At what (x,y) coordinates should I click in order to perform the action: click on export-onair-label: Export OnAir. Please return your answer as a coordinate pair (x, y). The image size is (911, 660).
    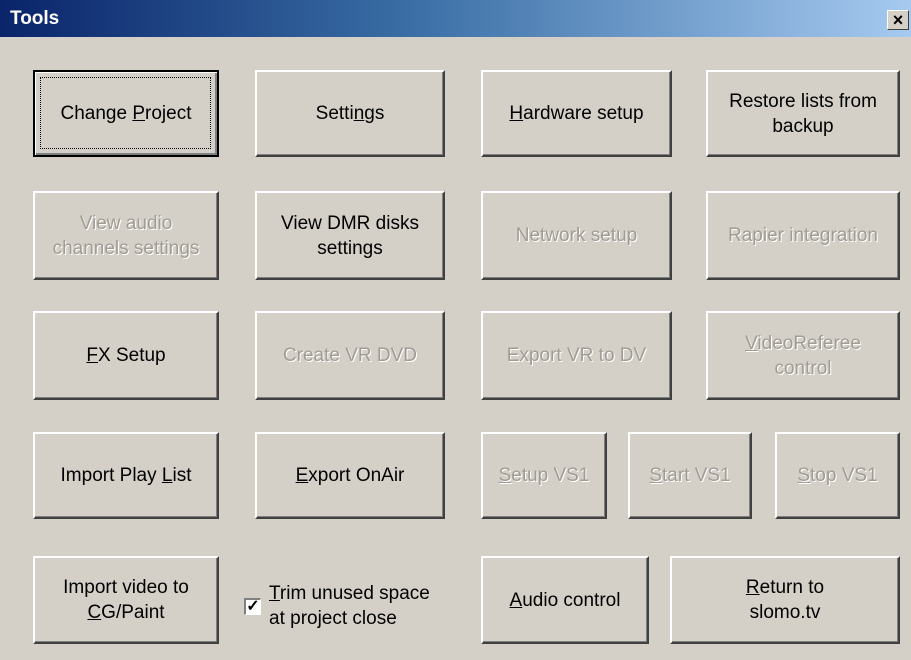
    Looking at the image, I should click on (350, 475).